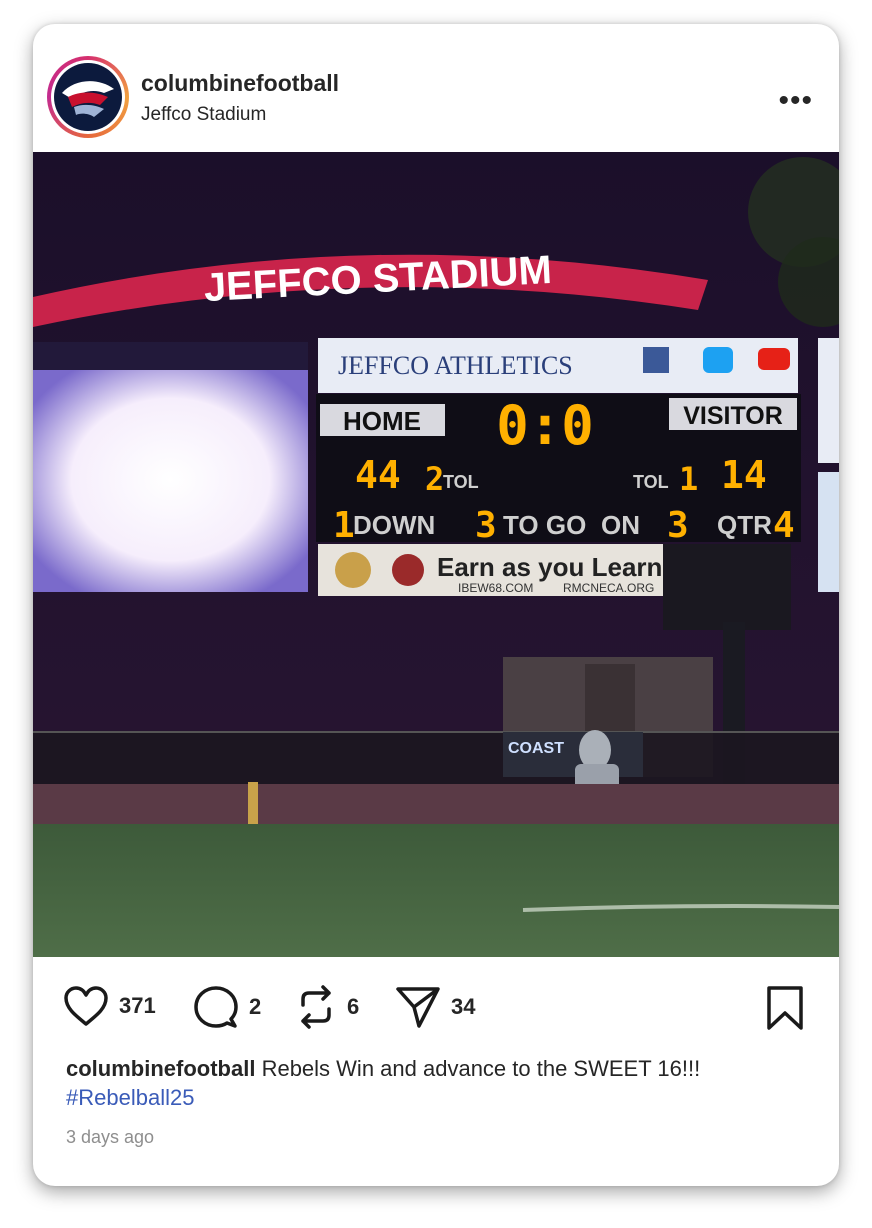 Image resolution: width=872 pixels, height=1228 pixels. What do you see at coordinates (678, 525) in the screenshot?
I see `ball-on-value: 3` at bounding box center [678, 525].